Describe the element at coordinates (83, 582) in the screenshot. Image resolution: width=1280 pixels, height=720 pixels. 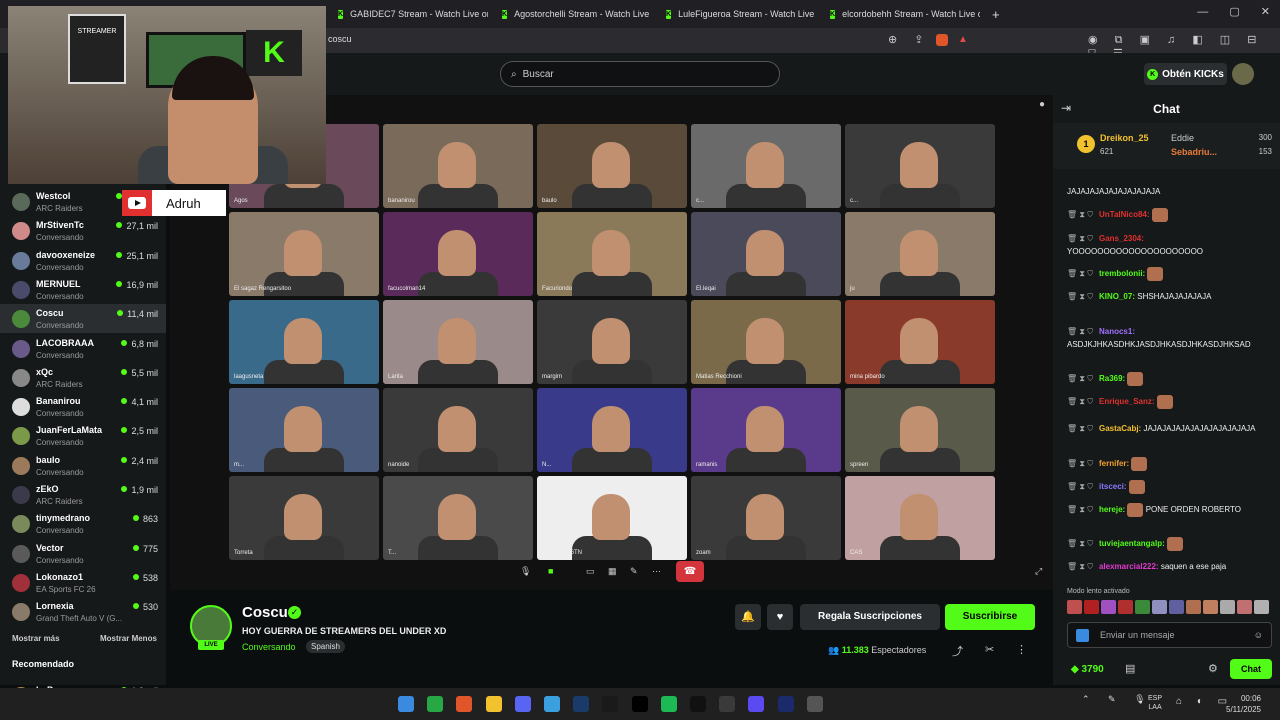
I see `sidebar-channel: Lokonazo1 EA Sports FC 26 538` at that location.